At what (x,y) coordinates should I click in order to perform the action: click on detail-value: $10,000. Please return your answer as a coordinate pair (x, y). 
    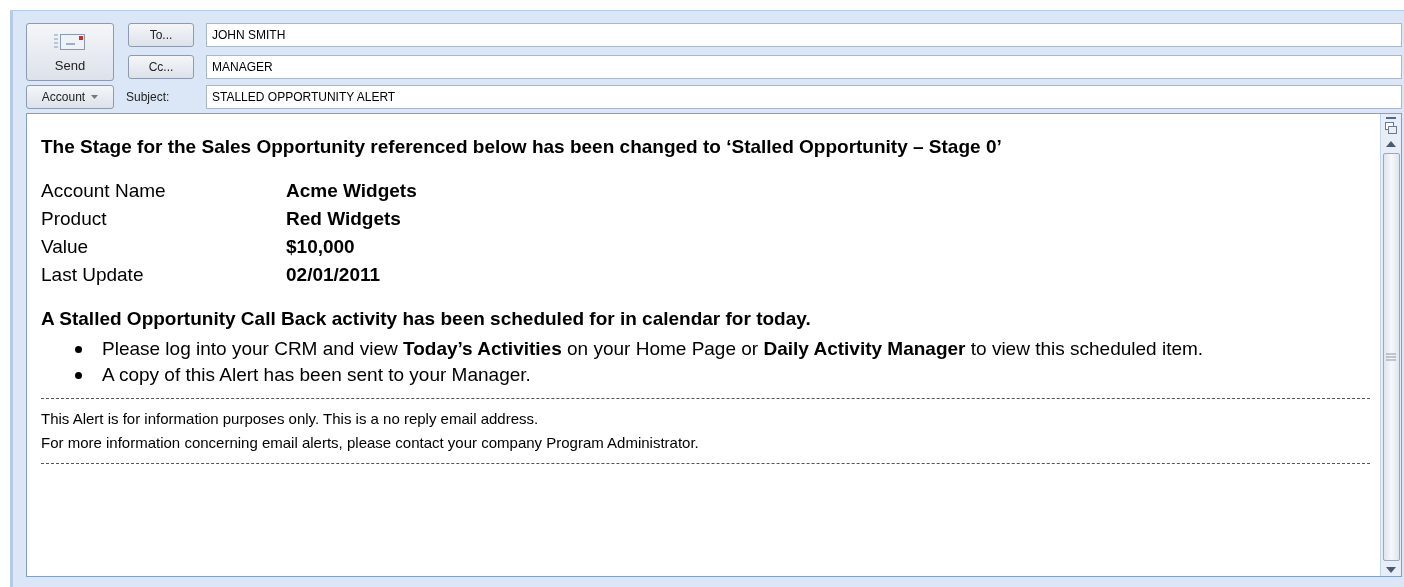
    Looking at the image, I should click on (321, 247).